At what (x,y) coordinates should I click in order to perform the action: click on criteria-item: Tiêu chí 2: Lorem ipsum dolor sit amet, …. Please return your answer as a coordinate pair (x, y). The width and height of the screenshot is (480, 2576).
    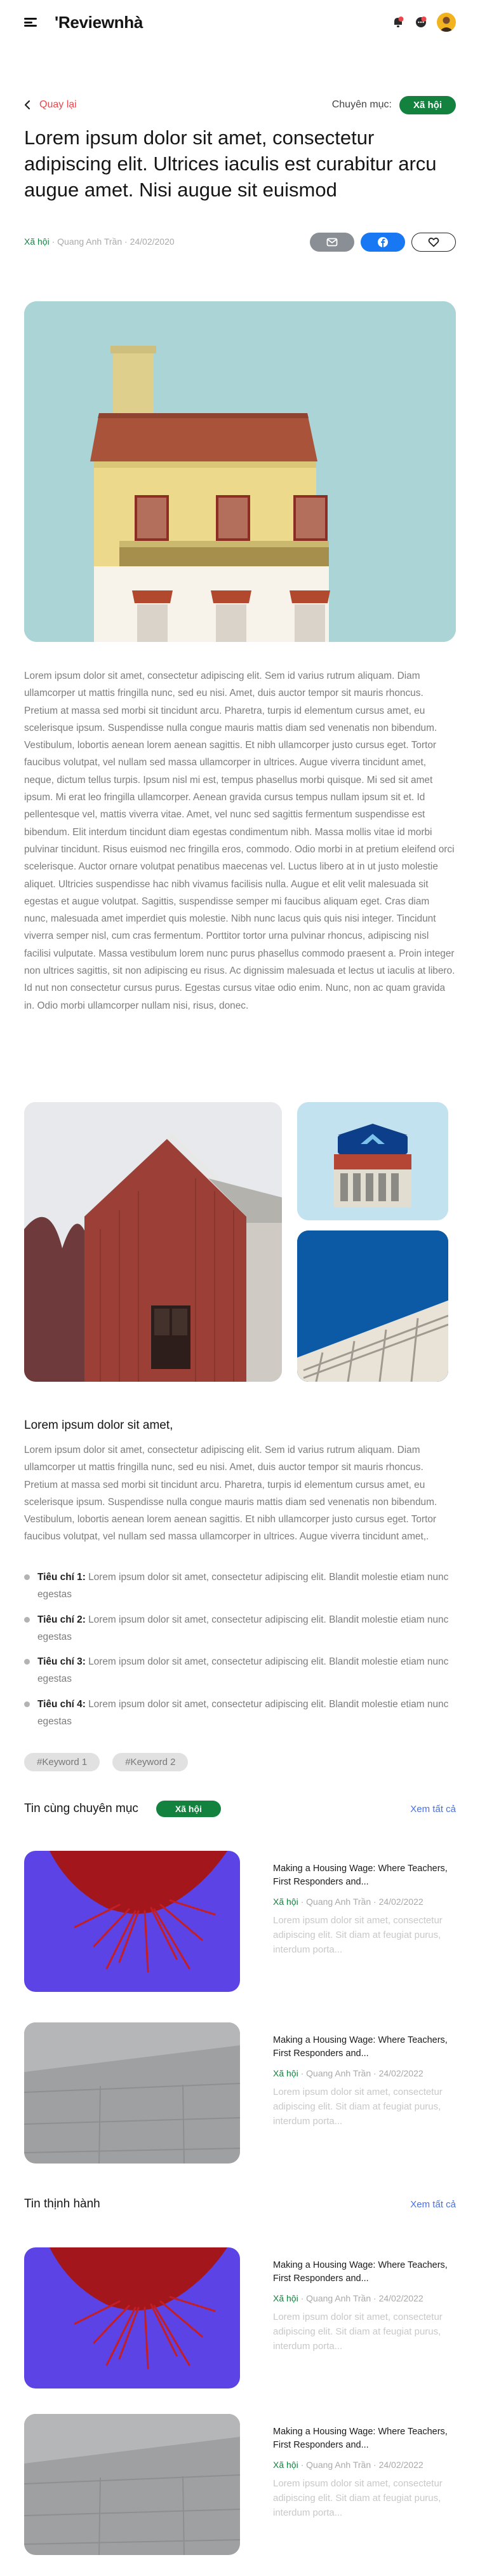
    Looking at the image, I should click on (240, 1628).